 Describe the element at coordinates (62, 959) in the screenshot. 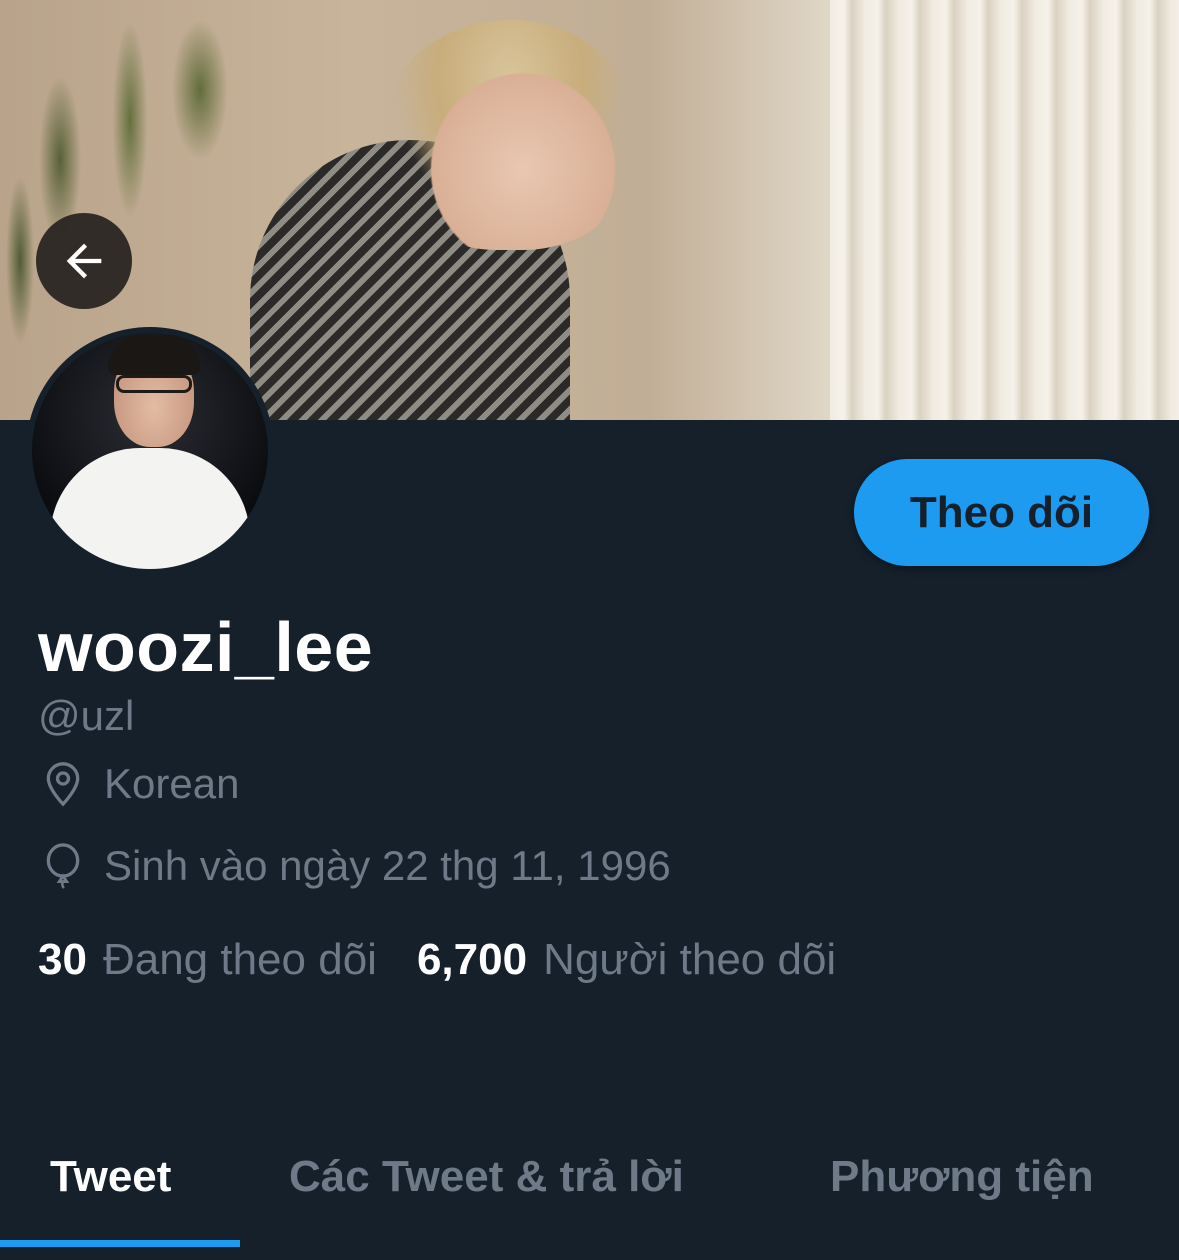

I see `following-count: 30` at that location.